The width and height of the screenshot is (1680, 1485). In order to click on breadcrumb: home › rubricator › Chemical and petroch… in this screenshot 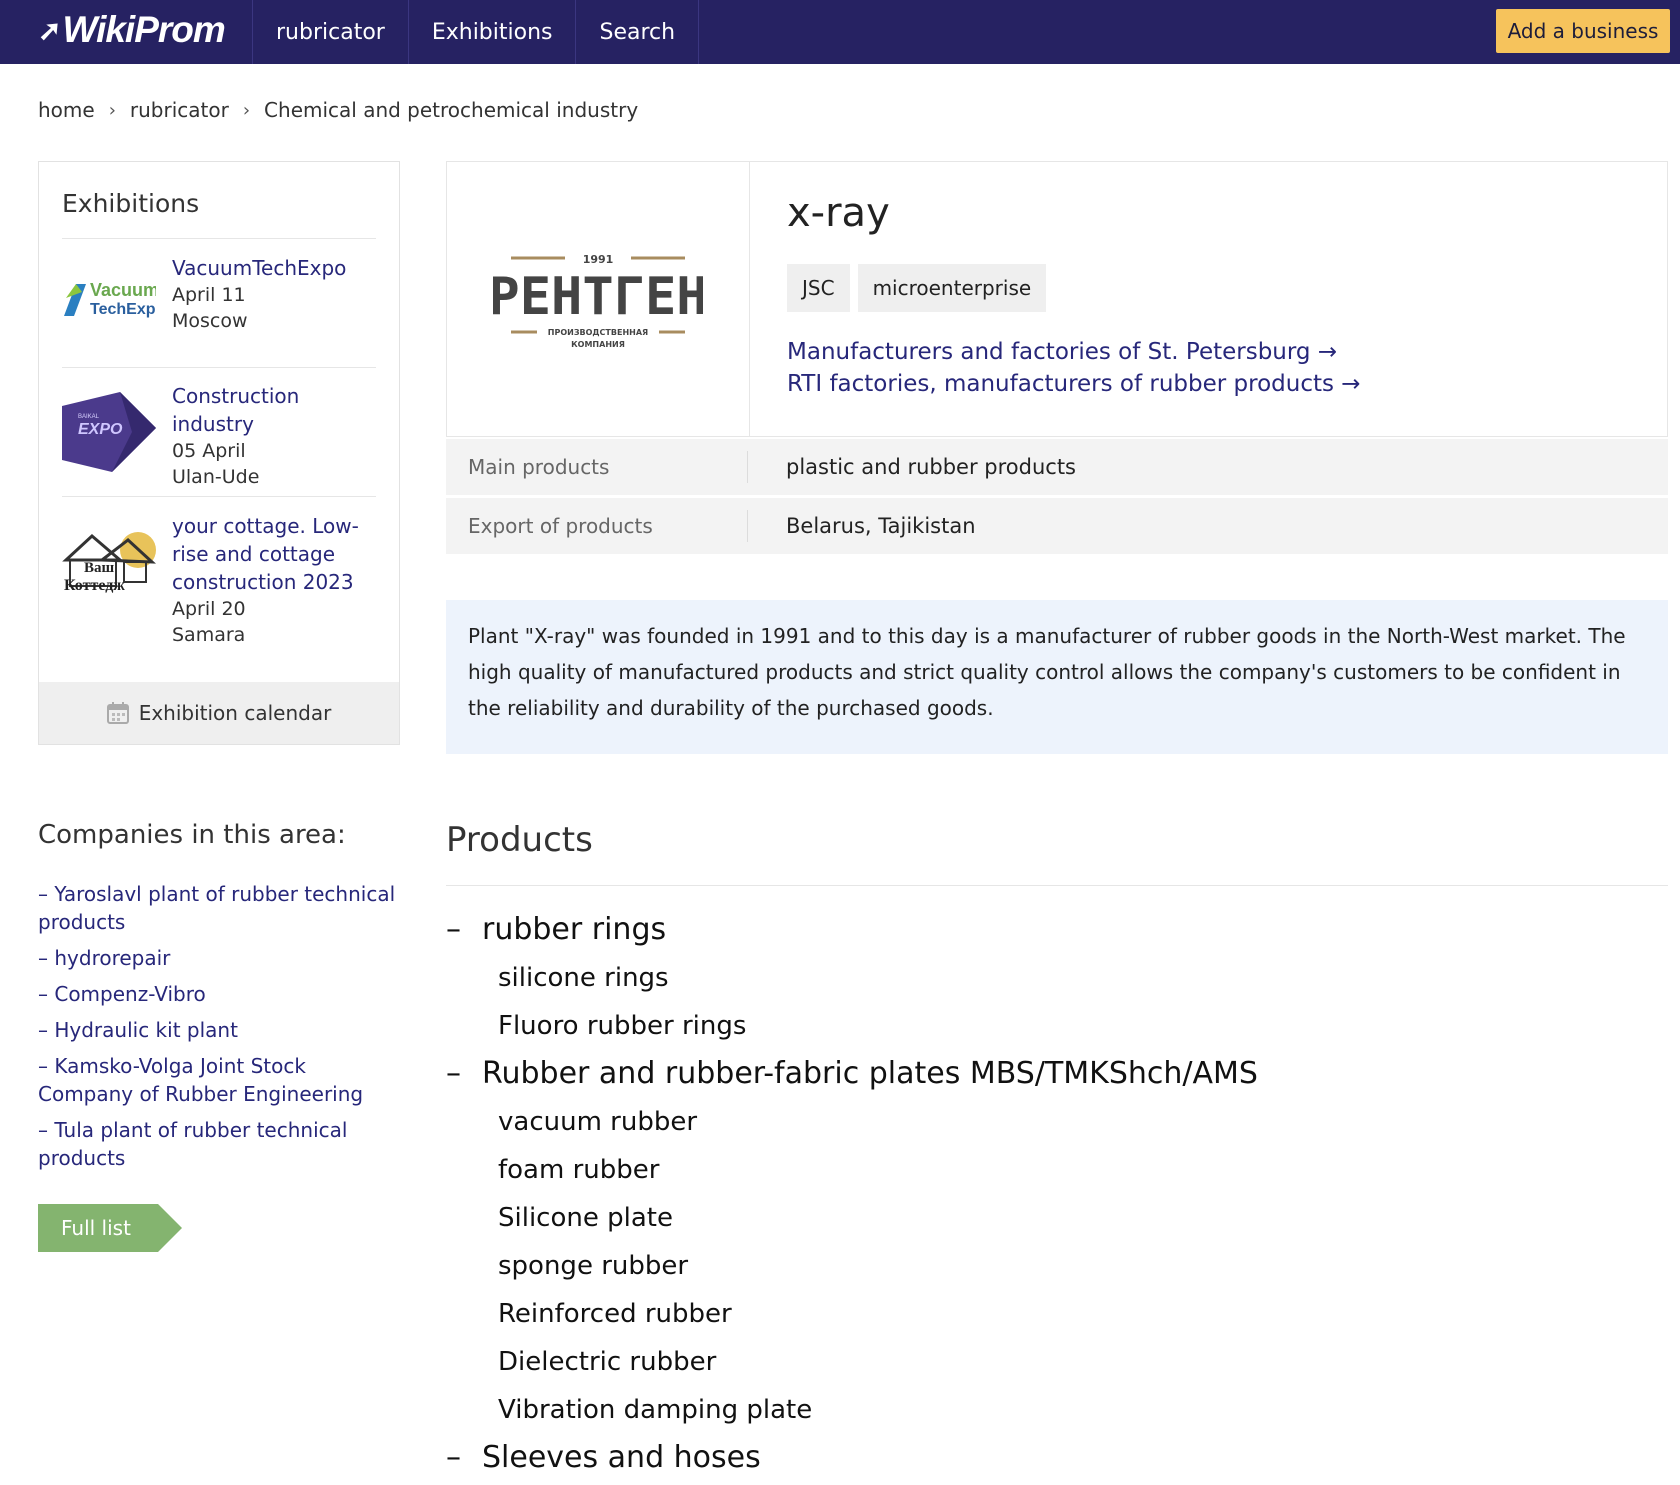, I will do `click(338, 110)`.